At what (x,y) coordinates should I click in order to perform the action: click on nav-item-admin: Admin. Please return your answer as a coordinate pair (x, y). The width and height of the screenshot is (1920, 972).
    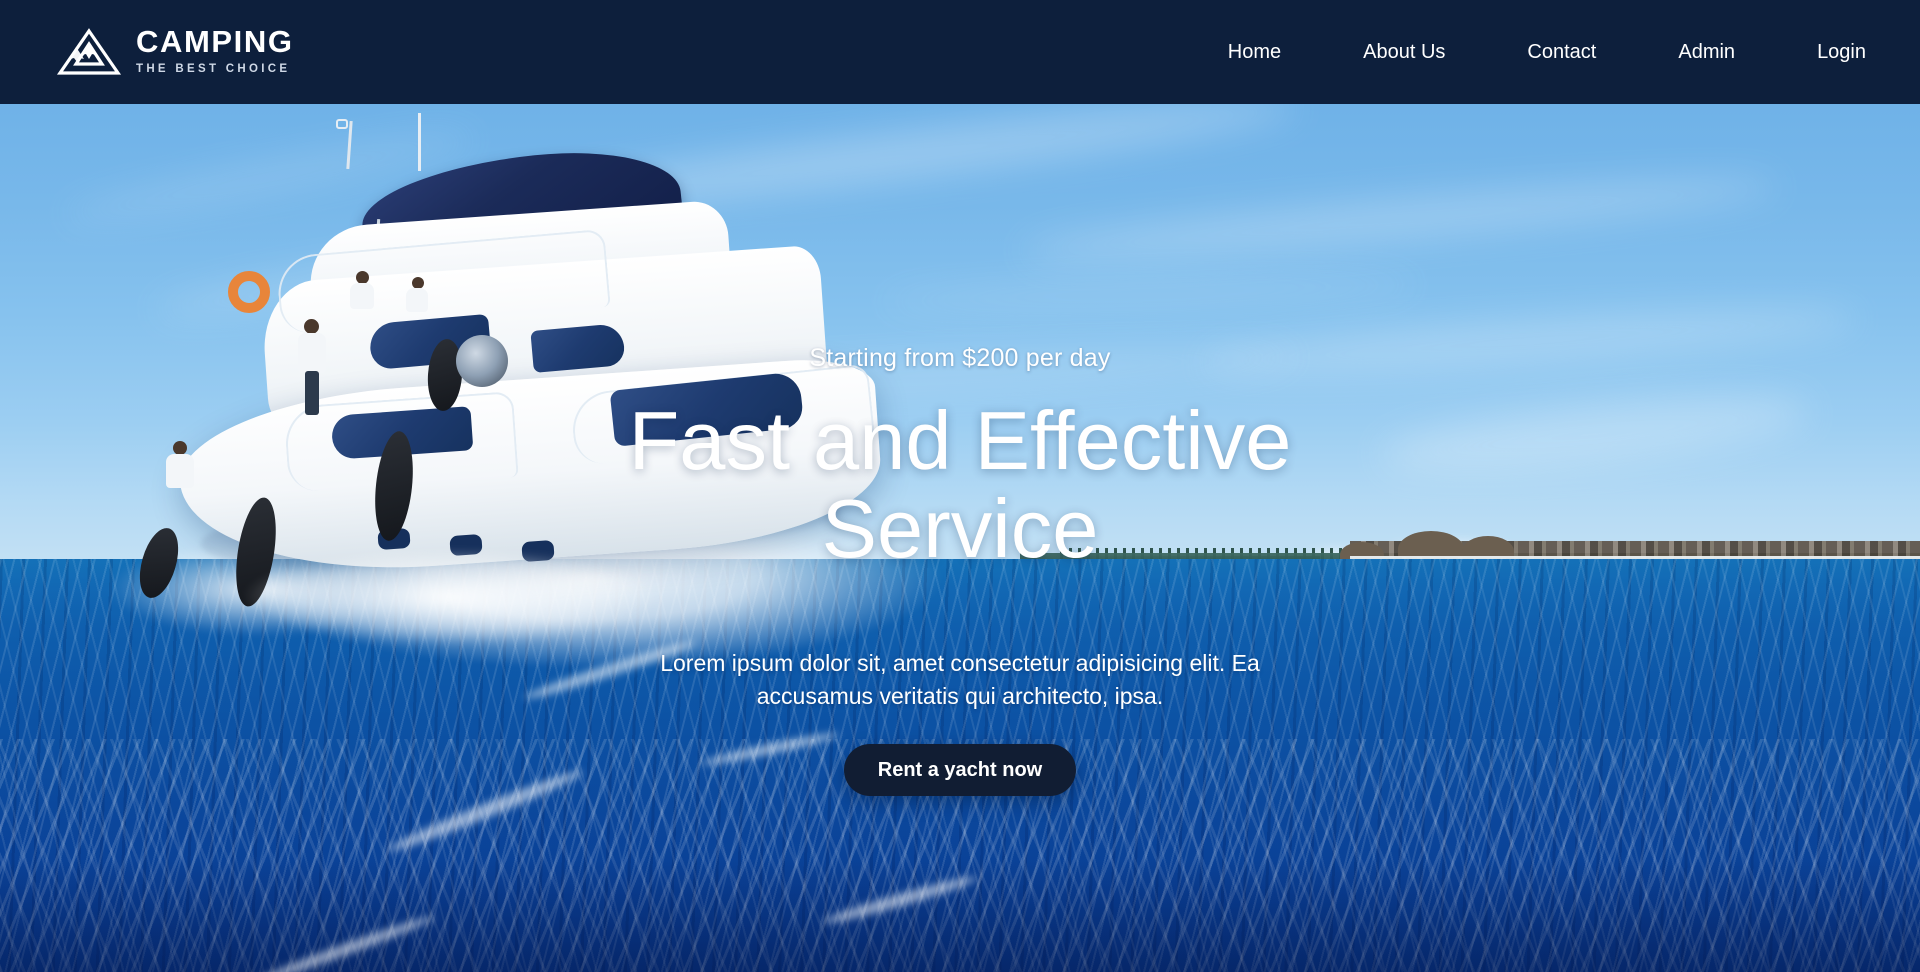
    Looking at the image, I should click on (1706, 52).